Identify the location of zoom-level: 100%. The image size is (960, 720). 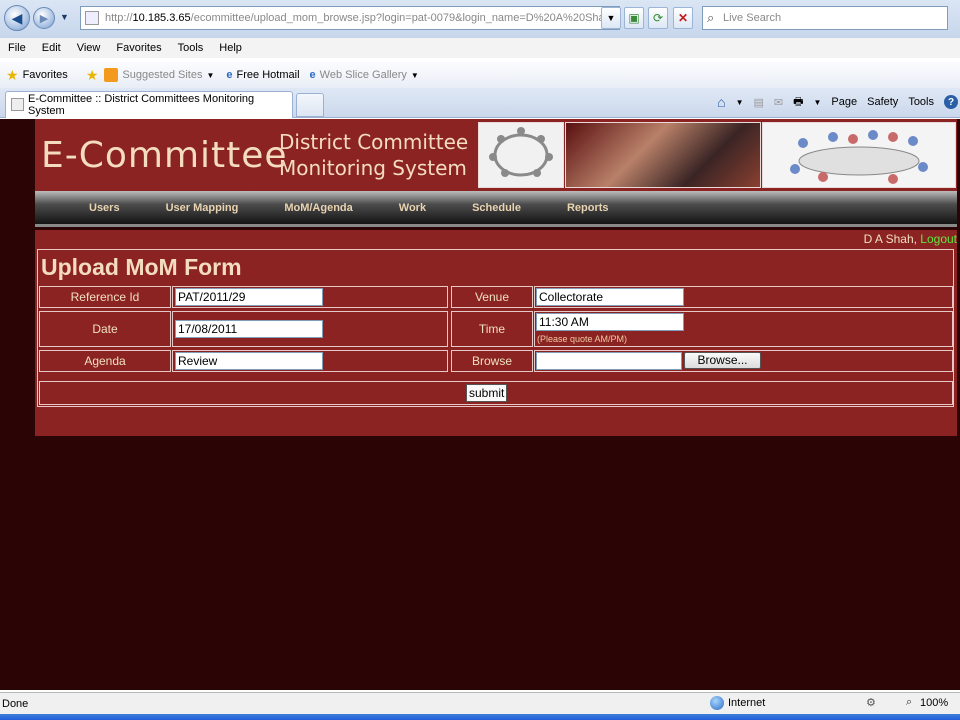
(934, 703).